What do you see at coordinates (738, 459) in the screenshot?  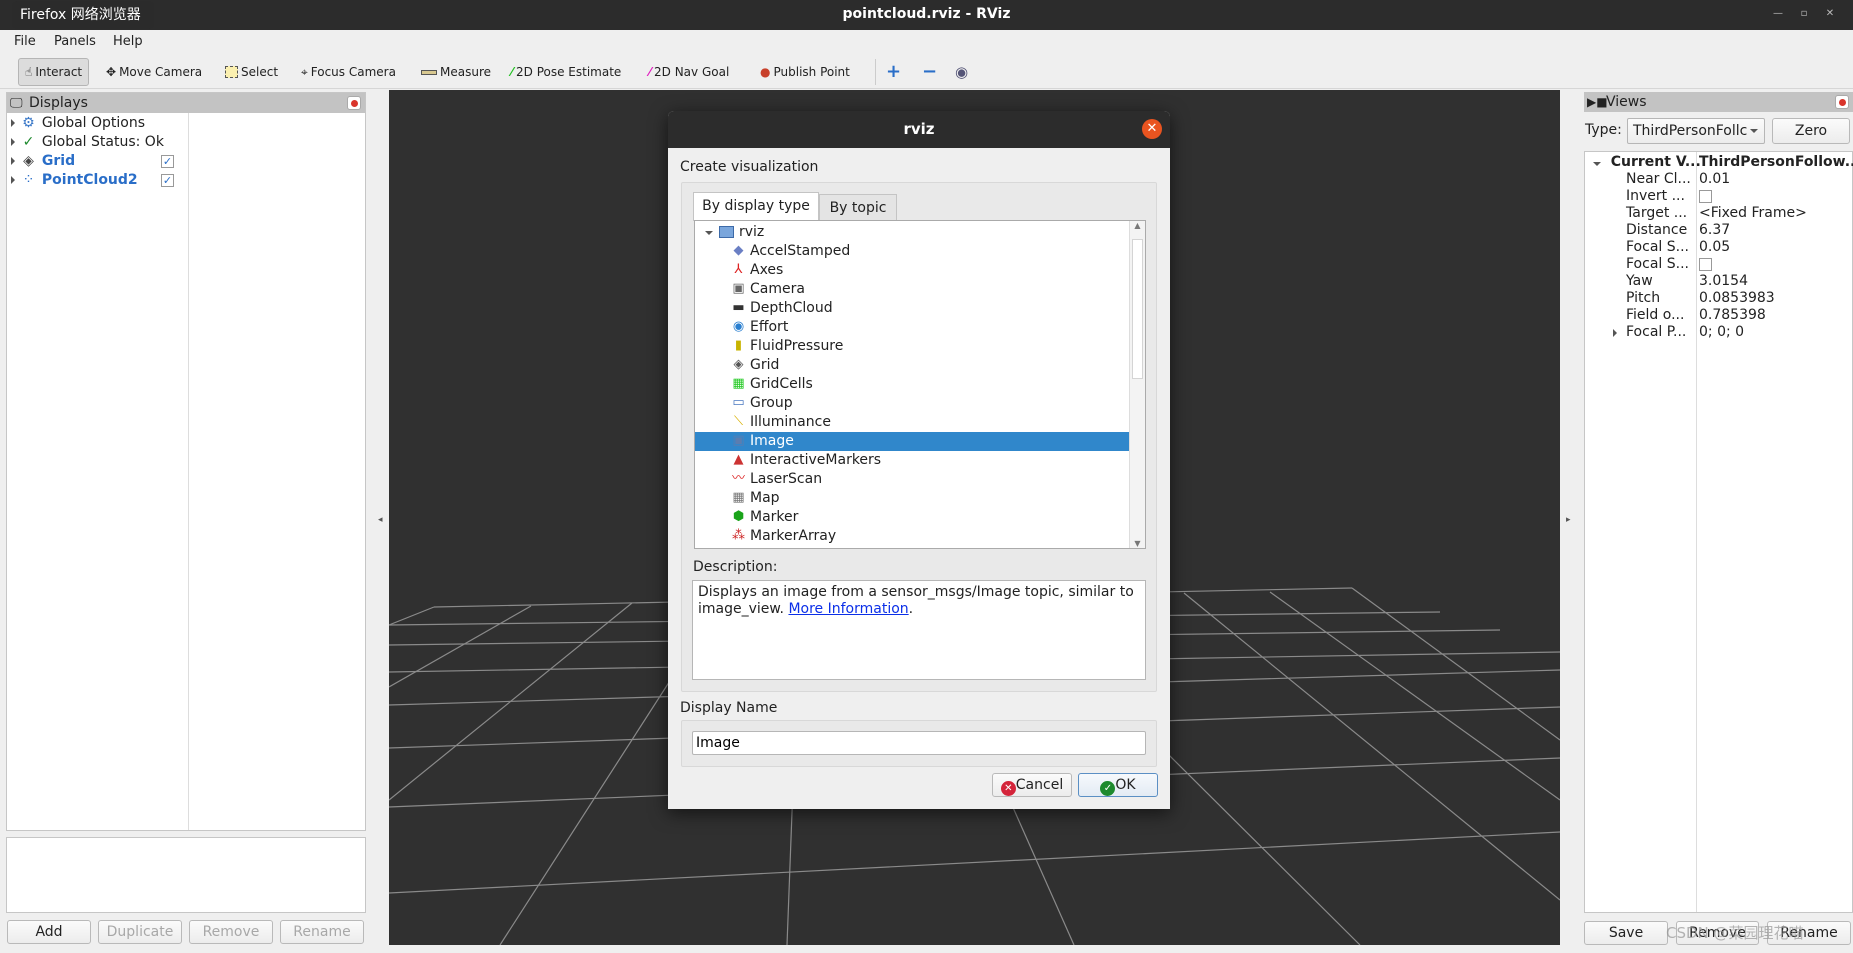 I see `interactivemarkers-icon: ▲` at bounding box center [738, 459].